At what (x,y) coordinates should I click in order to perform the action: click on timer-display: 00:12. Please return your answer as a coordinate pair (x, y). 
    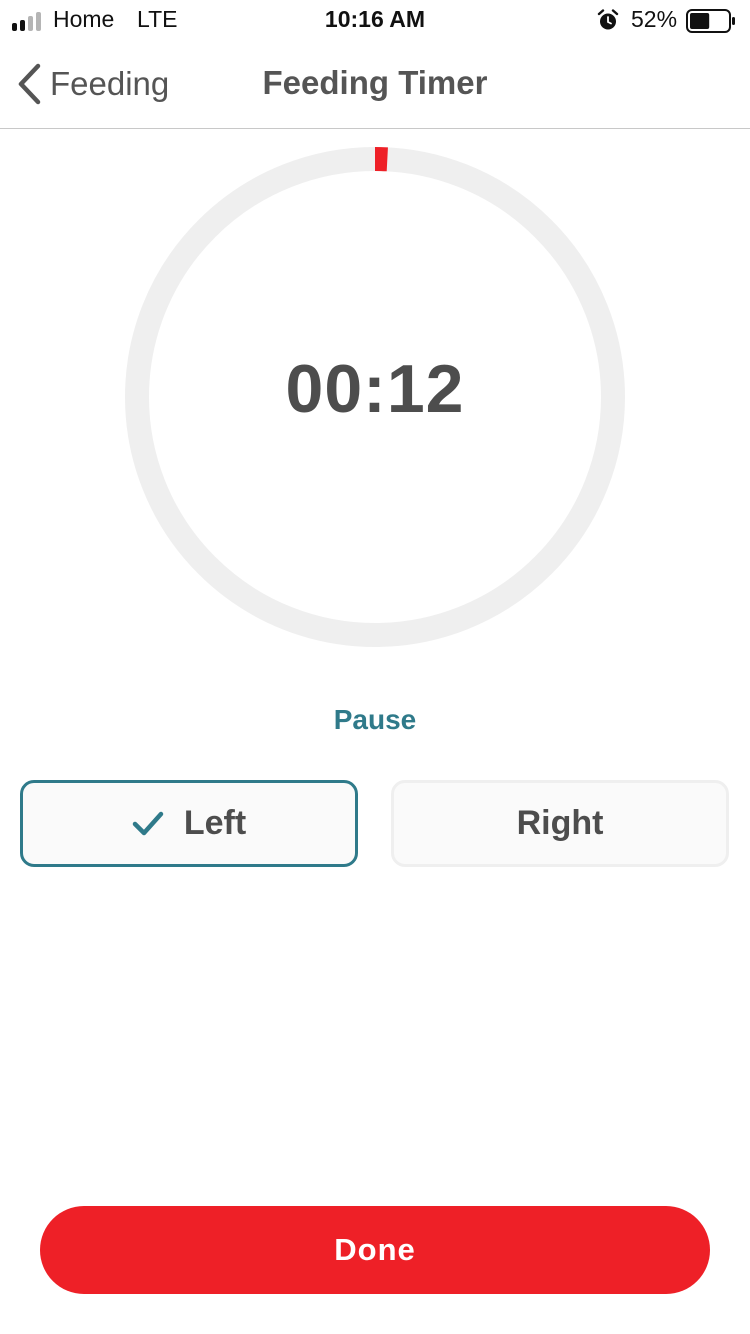
    Looking at the image, I should click on (375, 389).